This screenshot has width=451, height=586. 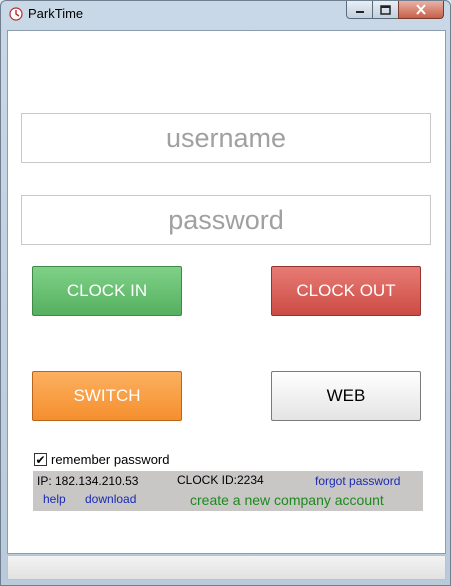 I want to click on clock-id: CLOCK ID:2234, so click(x=220, y=480).